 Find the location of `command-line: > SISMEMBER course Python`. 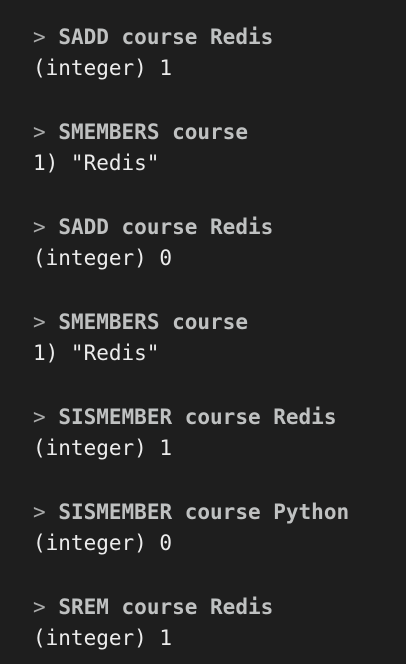

command-line: > SISMEMBER course Python is located at coordinates (219, 512).